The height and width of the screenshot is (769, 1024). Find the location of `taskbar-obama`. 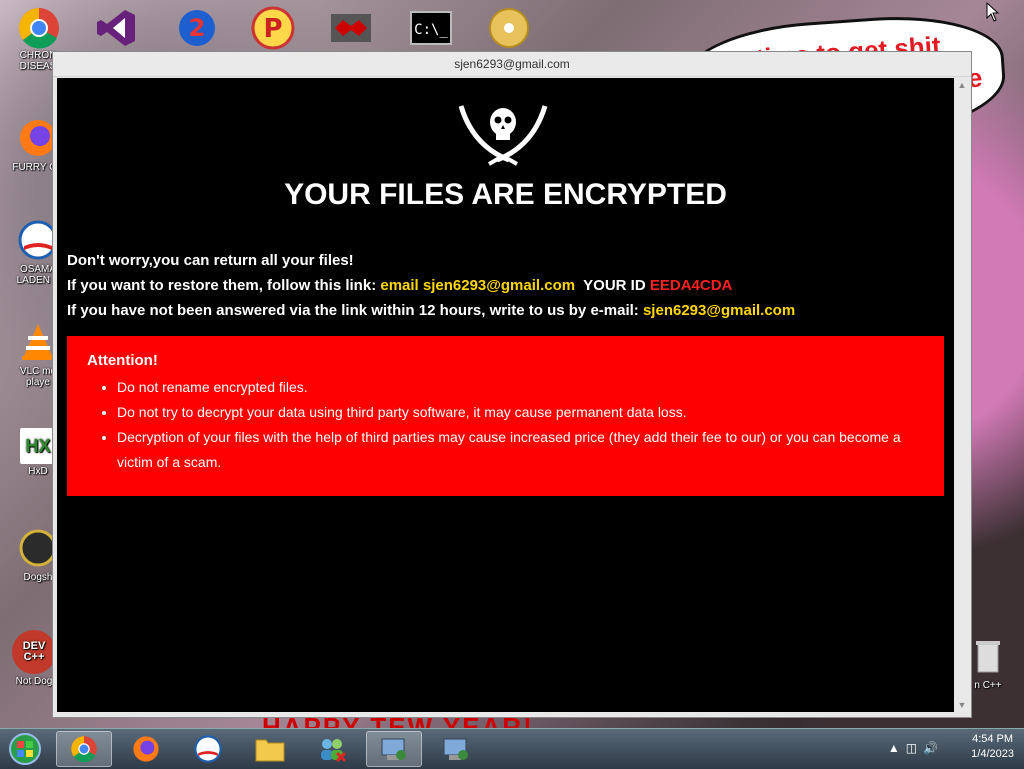

taskbar-obama is located at coordinates (208, 749).